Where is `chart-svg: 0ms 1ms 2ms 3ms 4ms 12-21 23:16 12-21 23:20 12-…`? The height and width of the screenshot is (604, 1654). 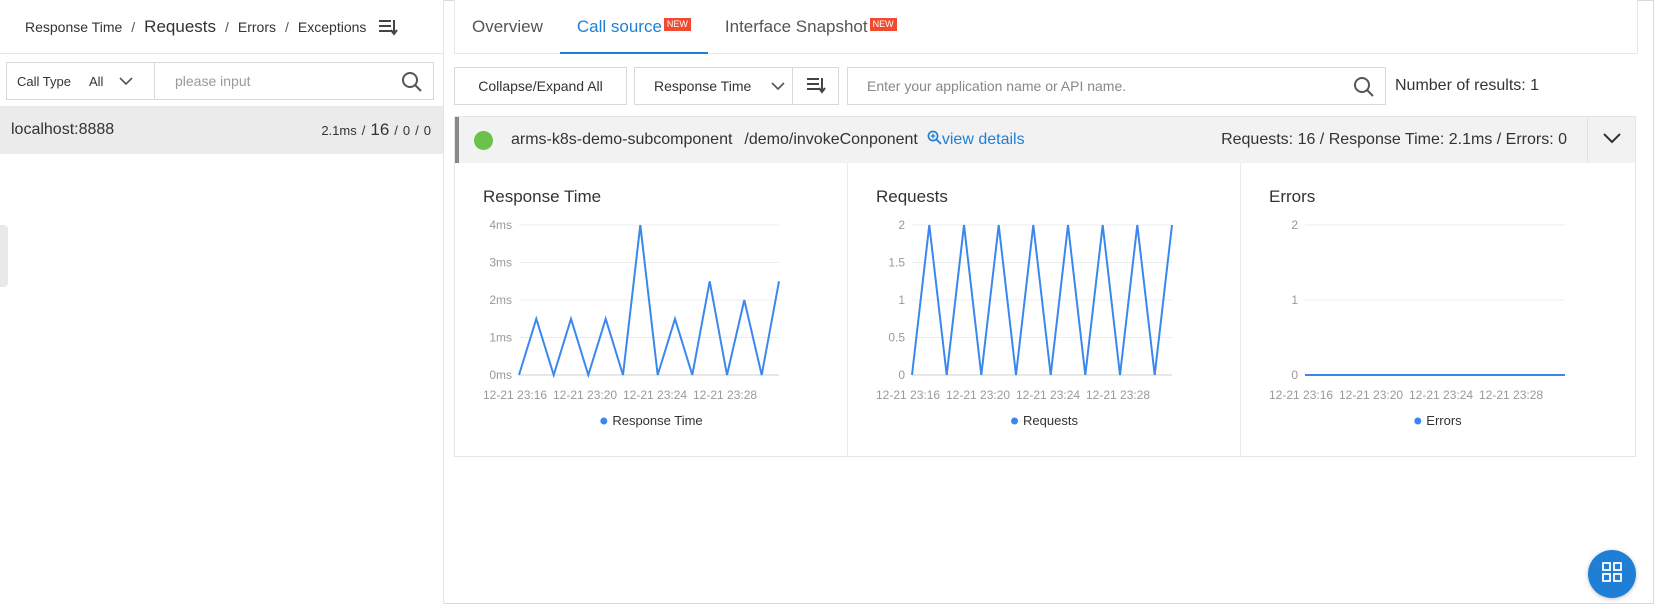 chart-svg: 0ms 1ms 2ms 3ms 4ms 12-21 23:16 12-21 23:20 12-… is located at coordinates (631, 323).